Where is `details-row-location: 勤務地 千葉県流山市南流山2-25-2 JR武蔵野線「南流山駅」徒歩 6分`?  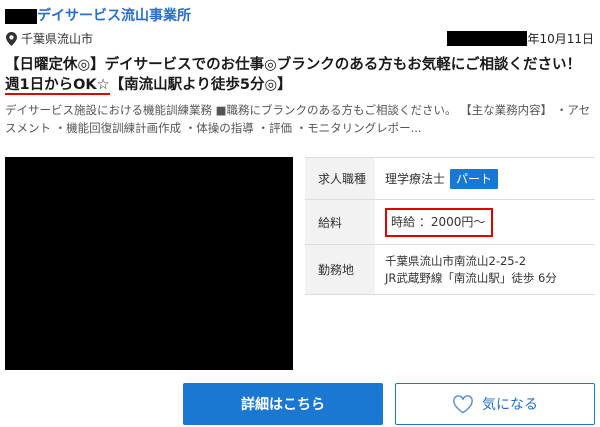
details-row-location: 勤務地 千葉県流山市南流山2-25-2 JR武蔵野線「南流山駅」徒歩 6分 is located at coordinates (450, 270).